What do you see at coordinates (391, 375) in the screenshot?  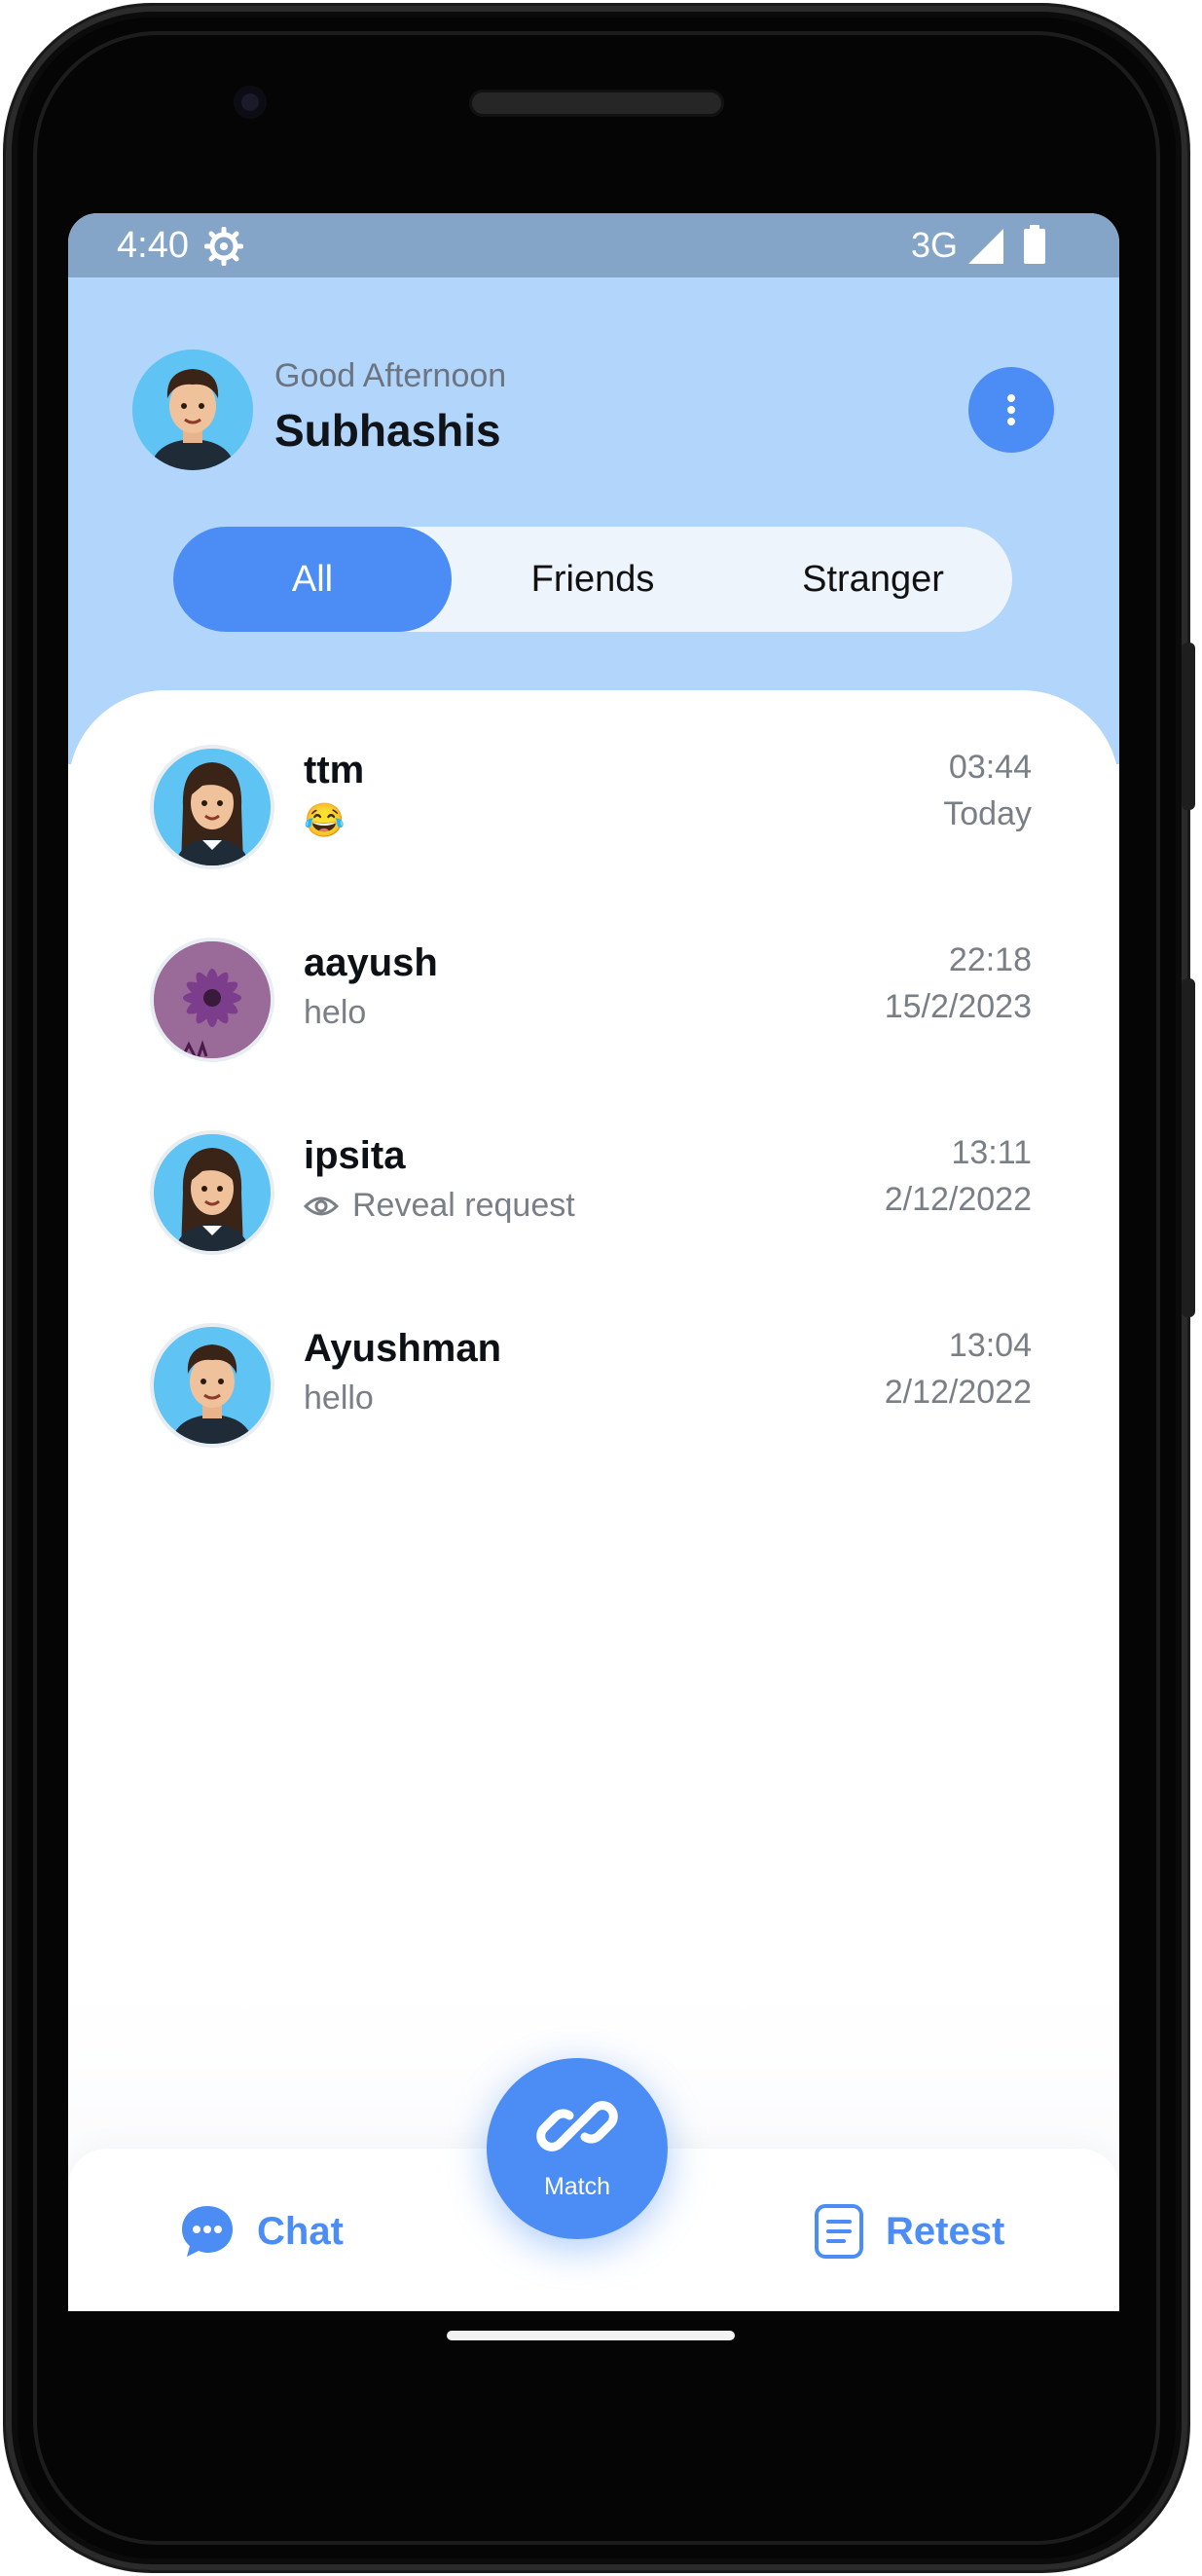 I see `greeting-text: Good Afternoon` at bounding box center [391, 375].